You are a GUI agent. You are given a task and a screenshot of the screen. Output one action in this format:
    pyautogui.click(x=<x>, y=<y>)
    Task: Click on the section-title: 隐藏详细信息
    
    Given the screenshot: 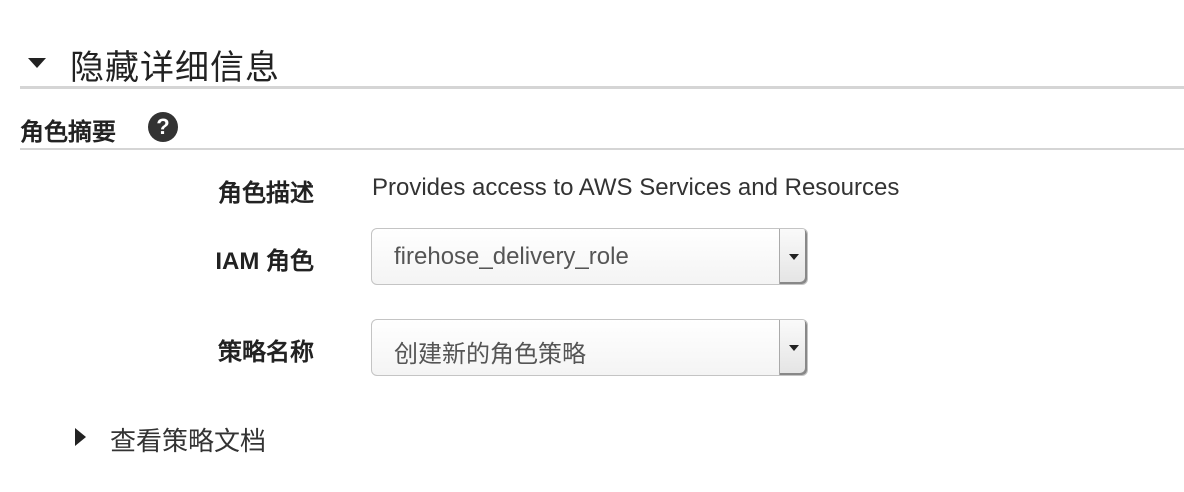 What is the action you would take?
    pyautogui.click(x=175, y=64)
    